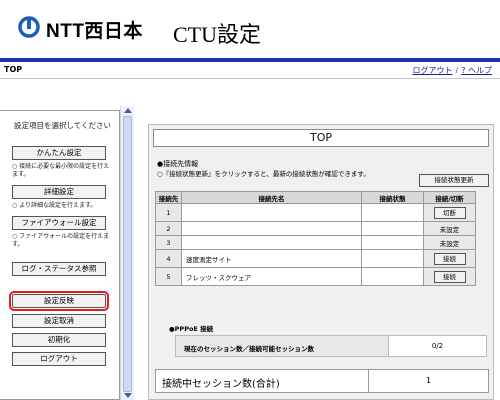  What do you see at coordinates (59, 153) in the screenshot?
I see `easy-setup-button: かんたん設定` at bounding box center [59, 153].